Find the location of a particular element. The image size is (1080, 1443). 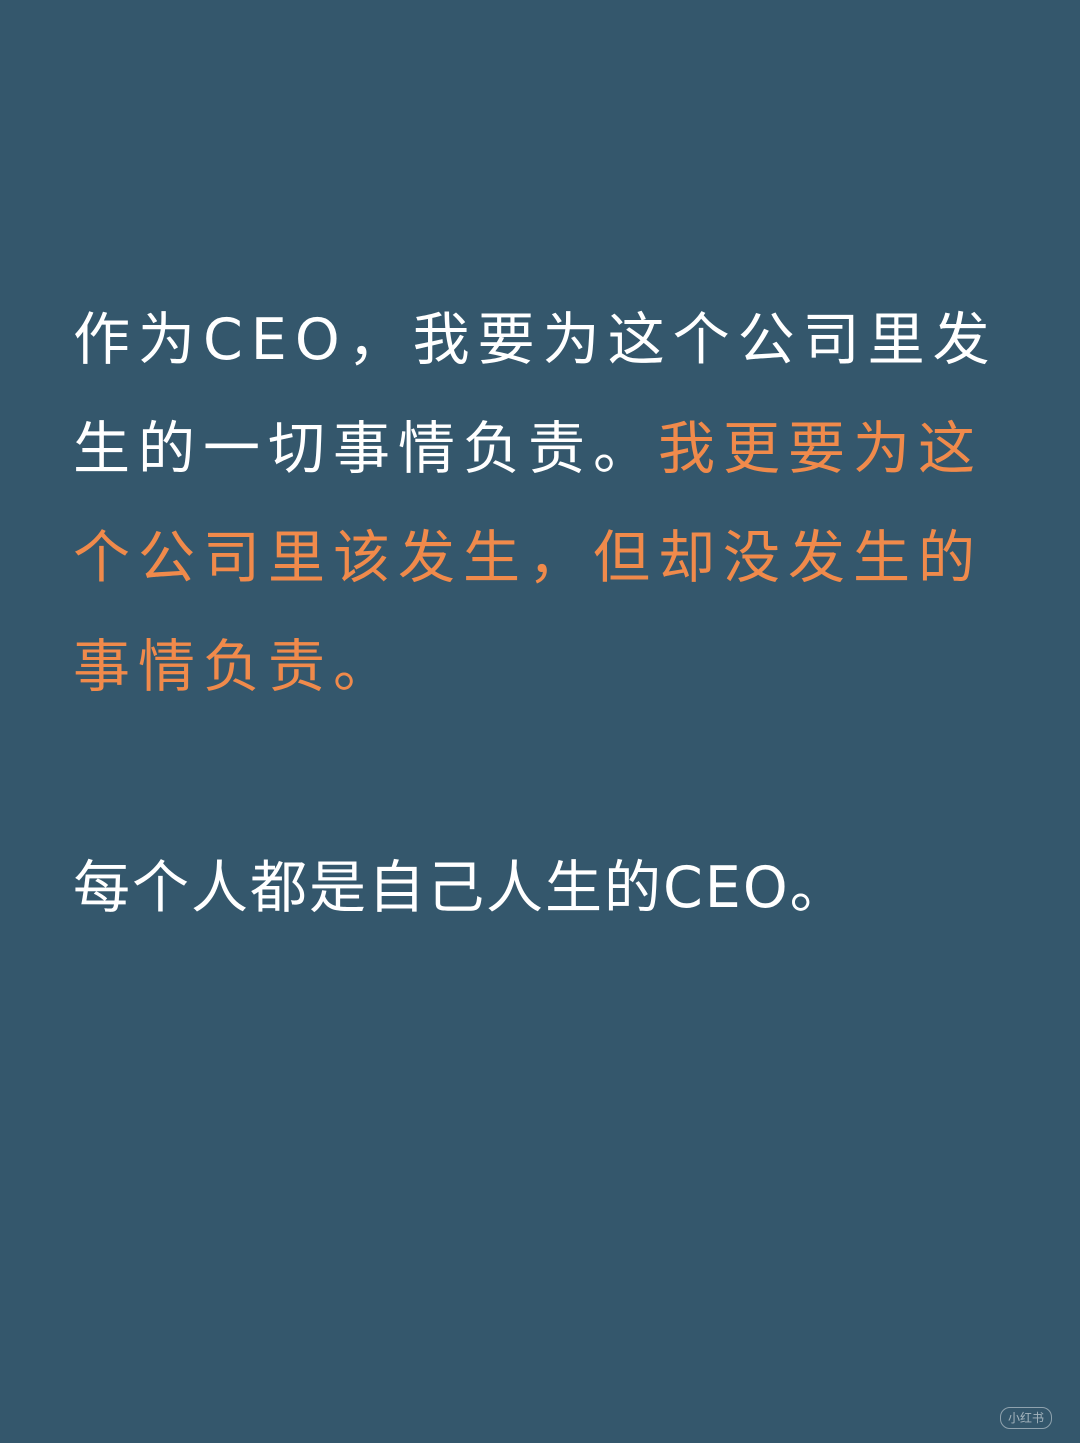

watermark-logo: 小红书 is located at coordinates (1025, 1418).